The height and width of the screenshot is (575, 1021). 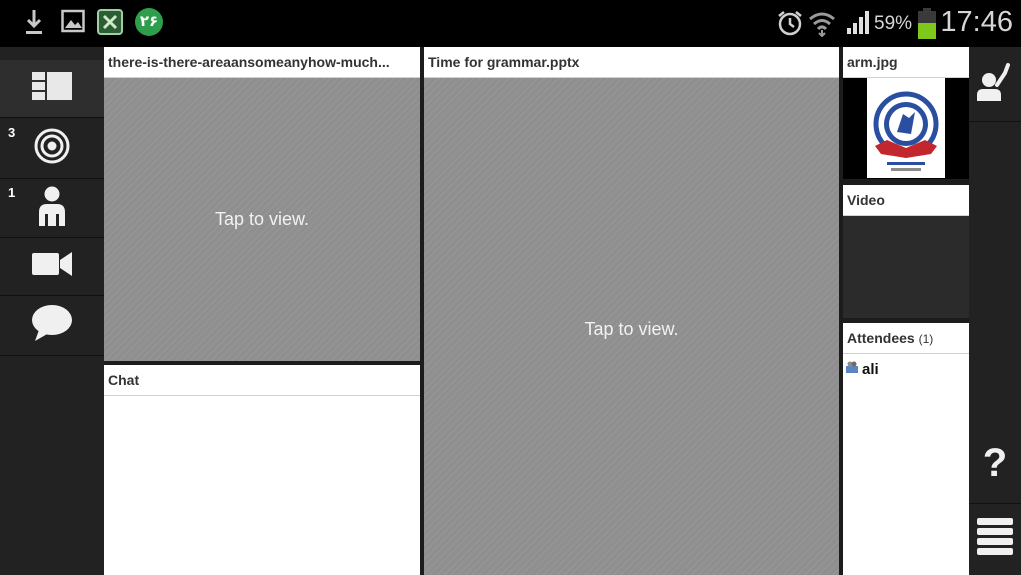 I want to click on rail-item-chat, so click(x=52, y=326).